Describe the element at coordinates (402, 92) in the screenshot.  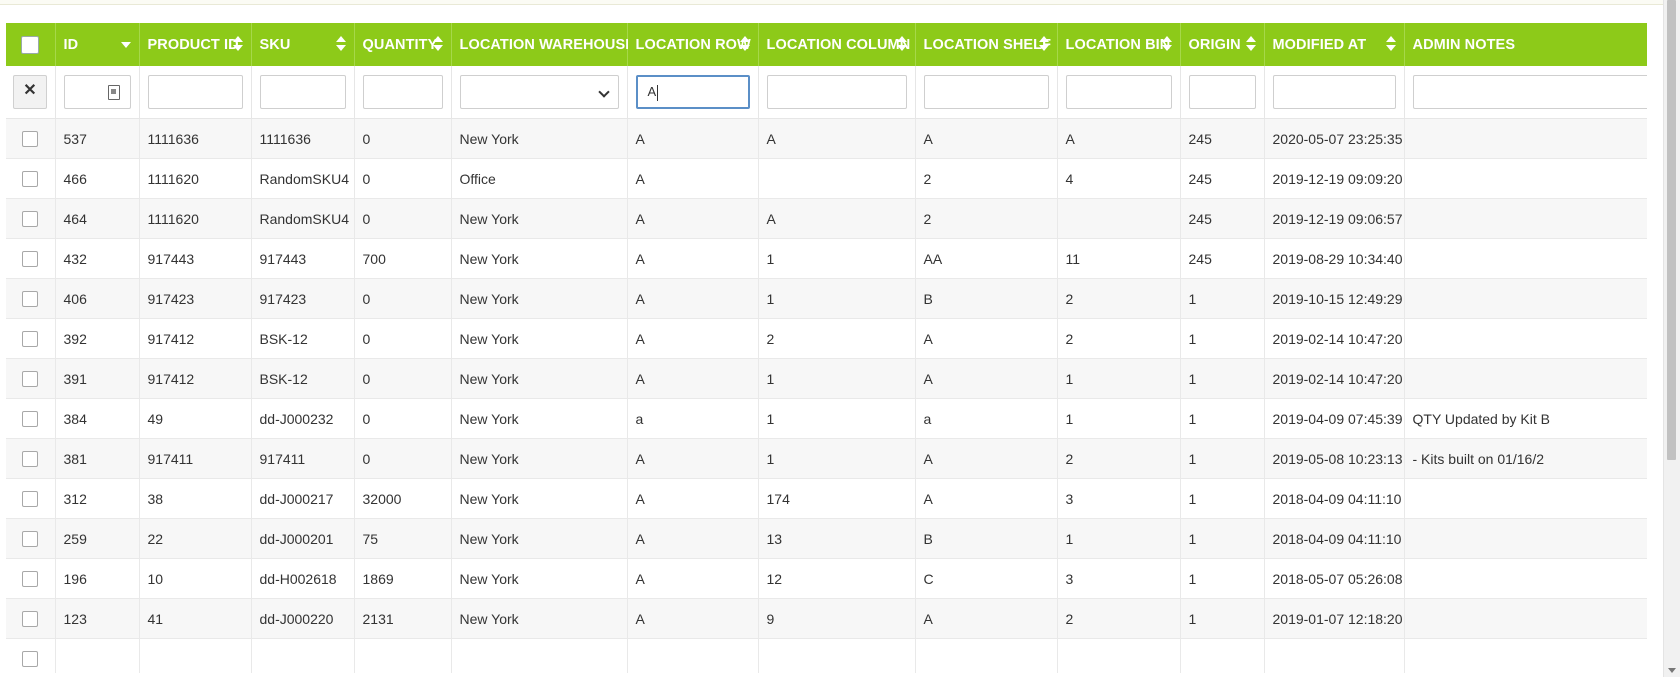
I see `quantity-filter-input` at that location.